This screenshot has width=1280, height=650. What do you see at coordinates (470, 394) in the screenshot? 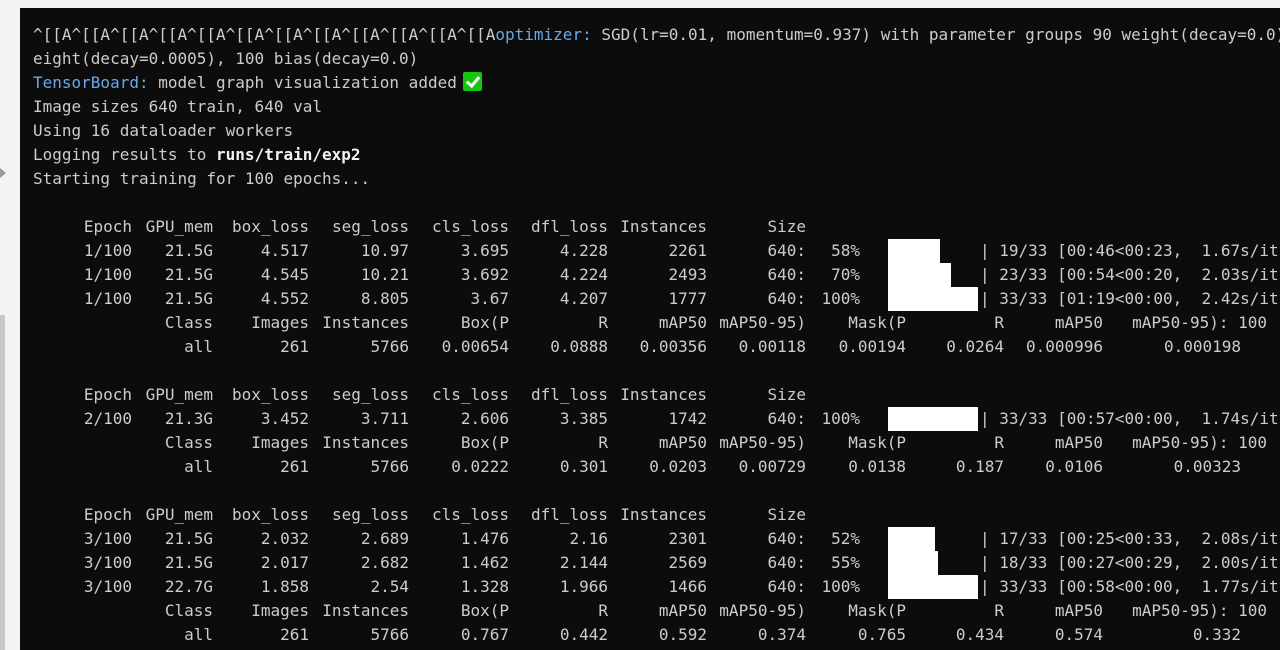
I see `train-header-cell: cls_loss` at bounding box center [470, 394].